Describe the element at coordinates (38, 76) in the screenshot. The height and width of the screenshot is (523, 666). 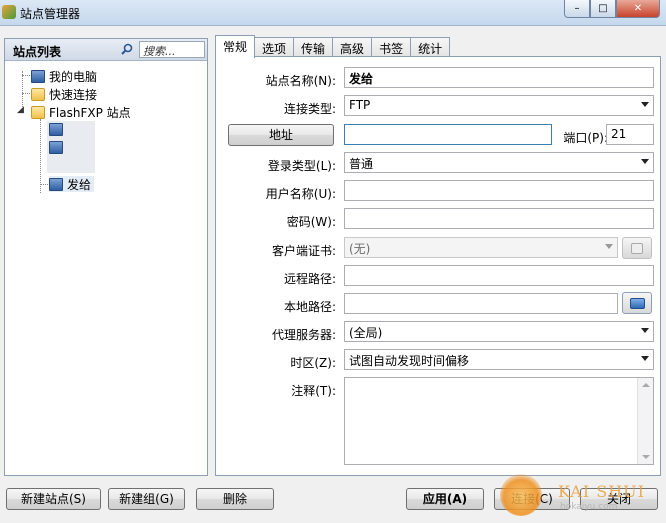
I see `computer-icon` at that location.